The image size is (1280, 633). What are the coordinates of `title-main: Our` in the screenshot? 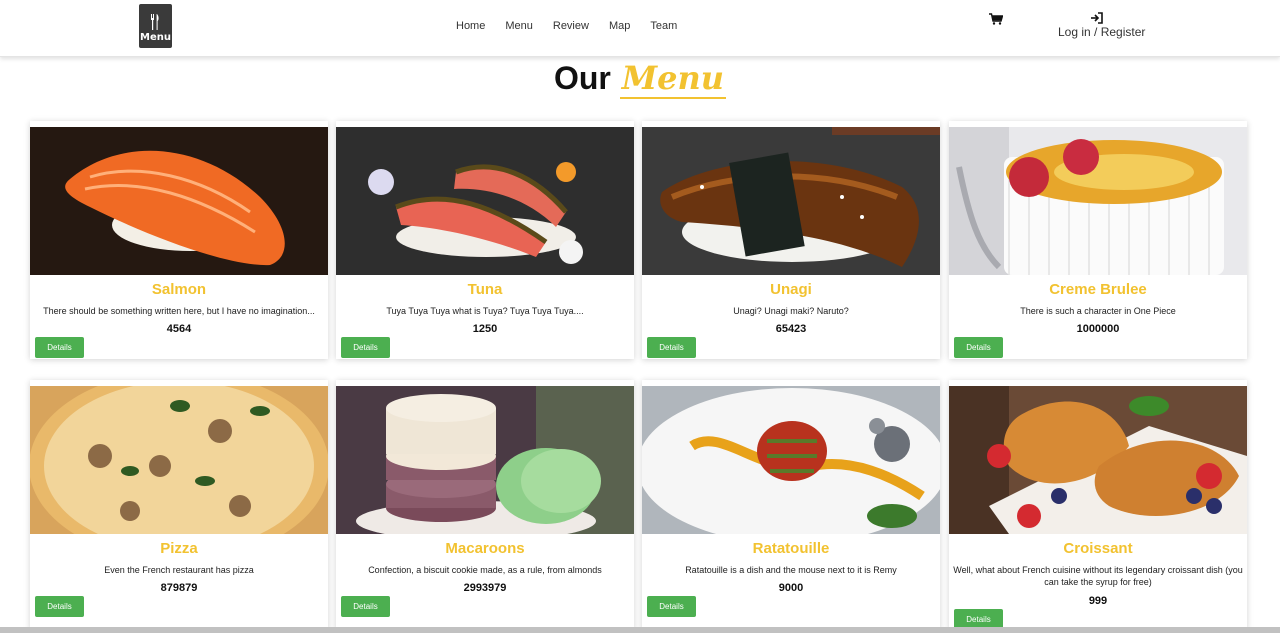 It's located at (582, 78).